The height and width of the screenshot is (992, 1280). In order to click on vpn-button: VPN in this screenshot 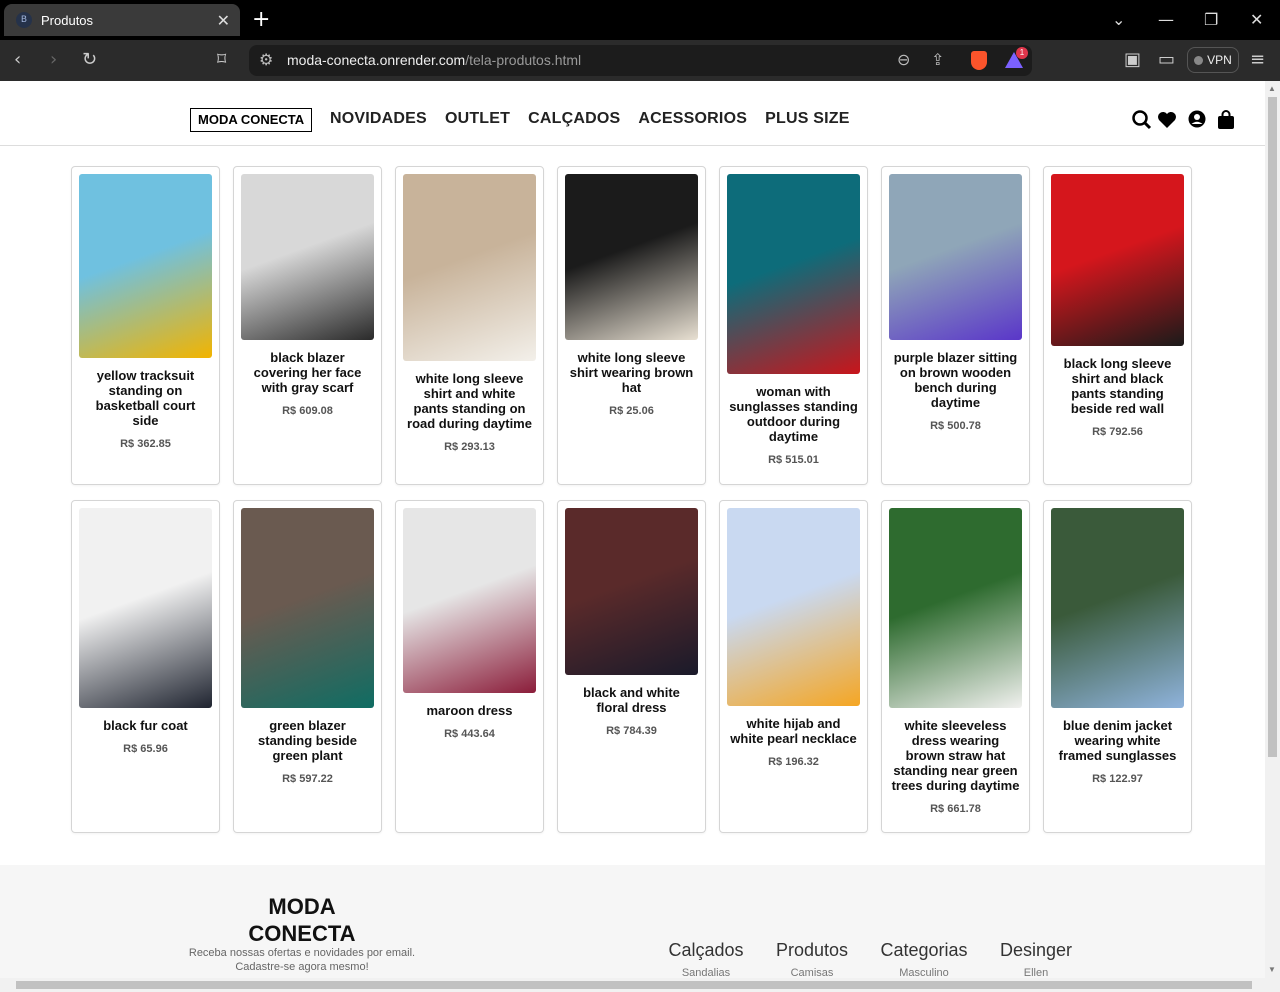, I will do `click(1213, 60)`.